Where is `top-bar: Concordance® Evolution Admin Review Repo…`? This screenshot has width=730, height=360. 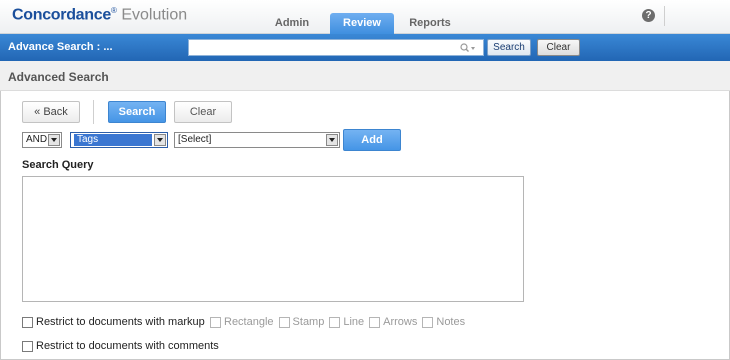
top-bar: Concordance® Evolution Admin Review Repo… is located at coordinates (365, 17).